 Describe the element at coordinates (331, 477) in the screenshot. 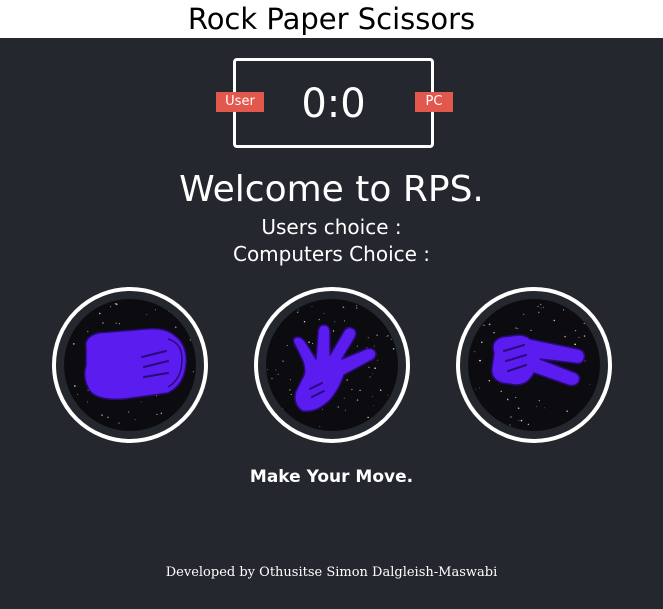

I see `make-your-move-prompt: Make Your Move.` at that location.